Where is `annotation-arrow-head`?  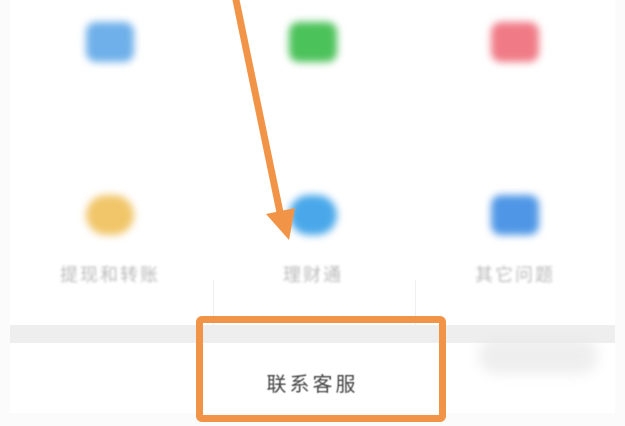
annotation-arrow-head is located at coordinates (280, 224).